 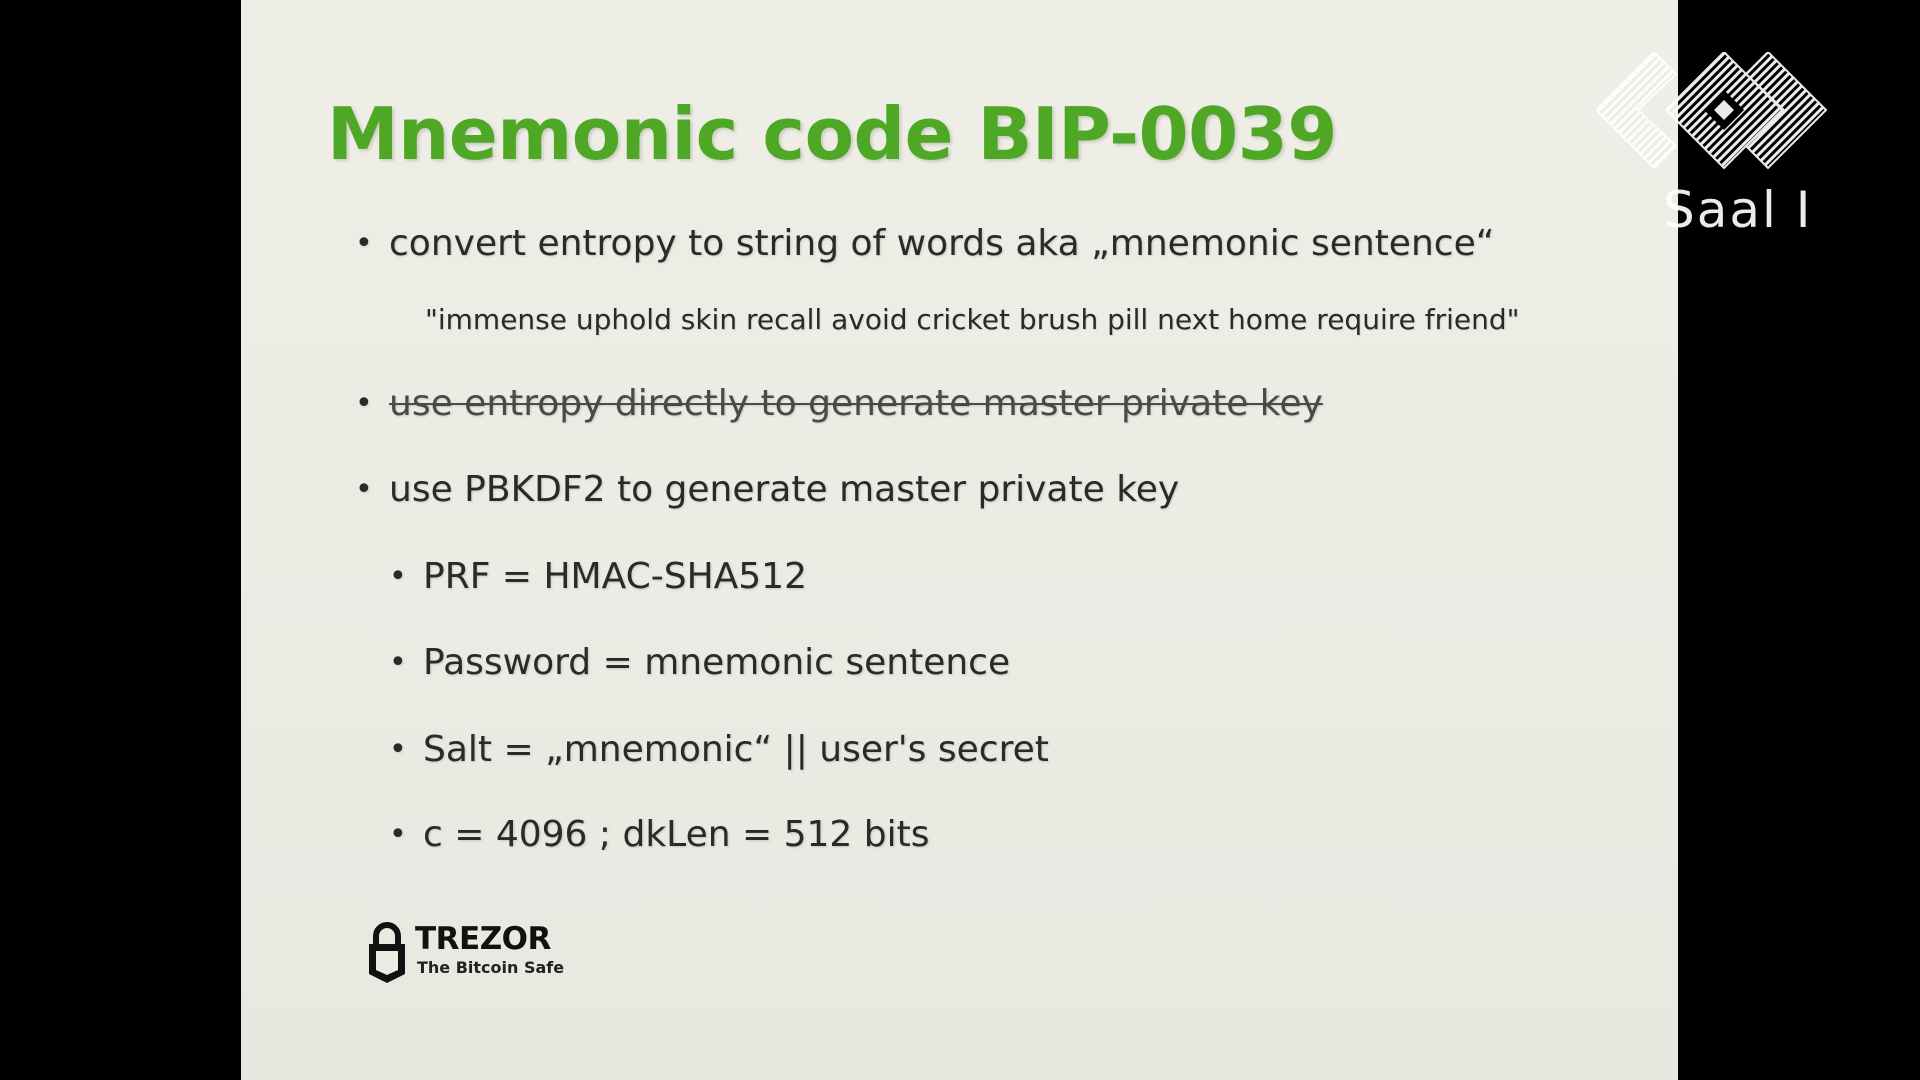 I want to click on sub-bullet-prf: • PRF = HMAC-SHA512, so click(x=598, y=577).